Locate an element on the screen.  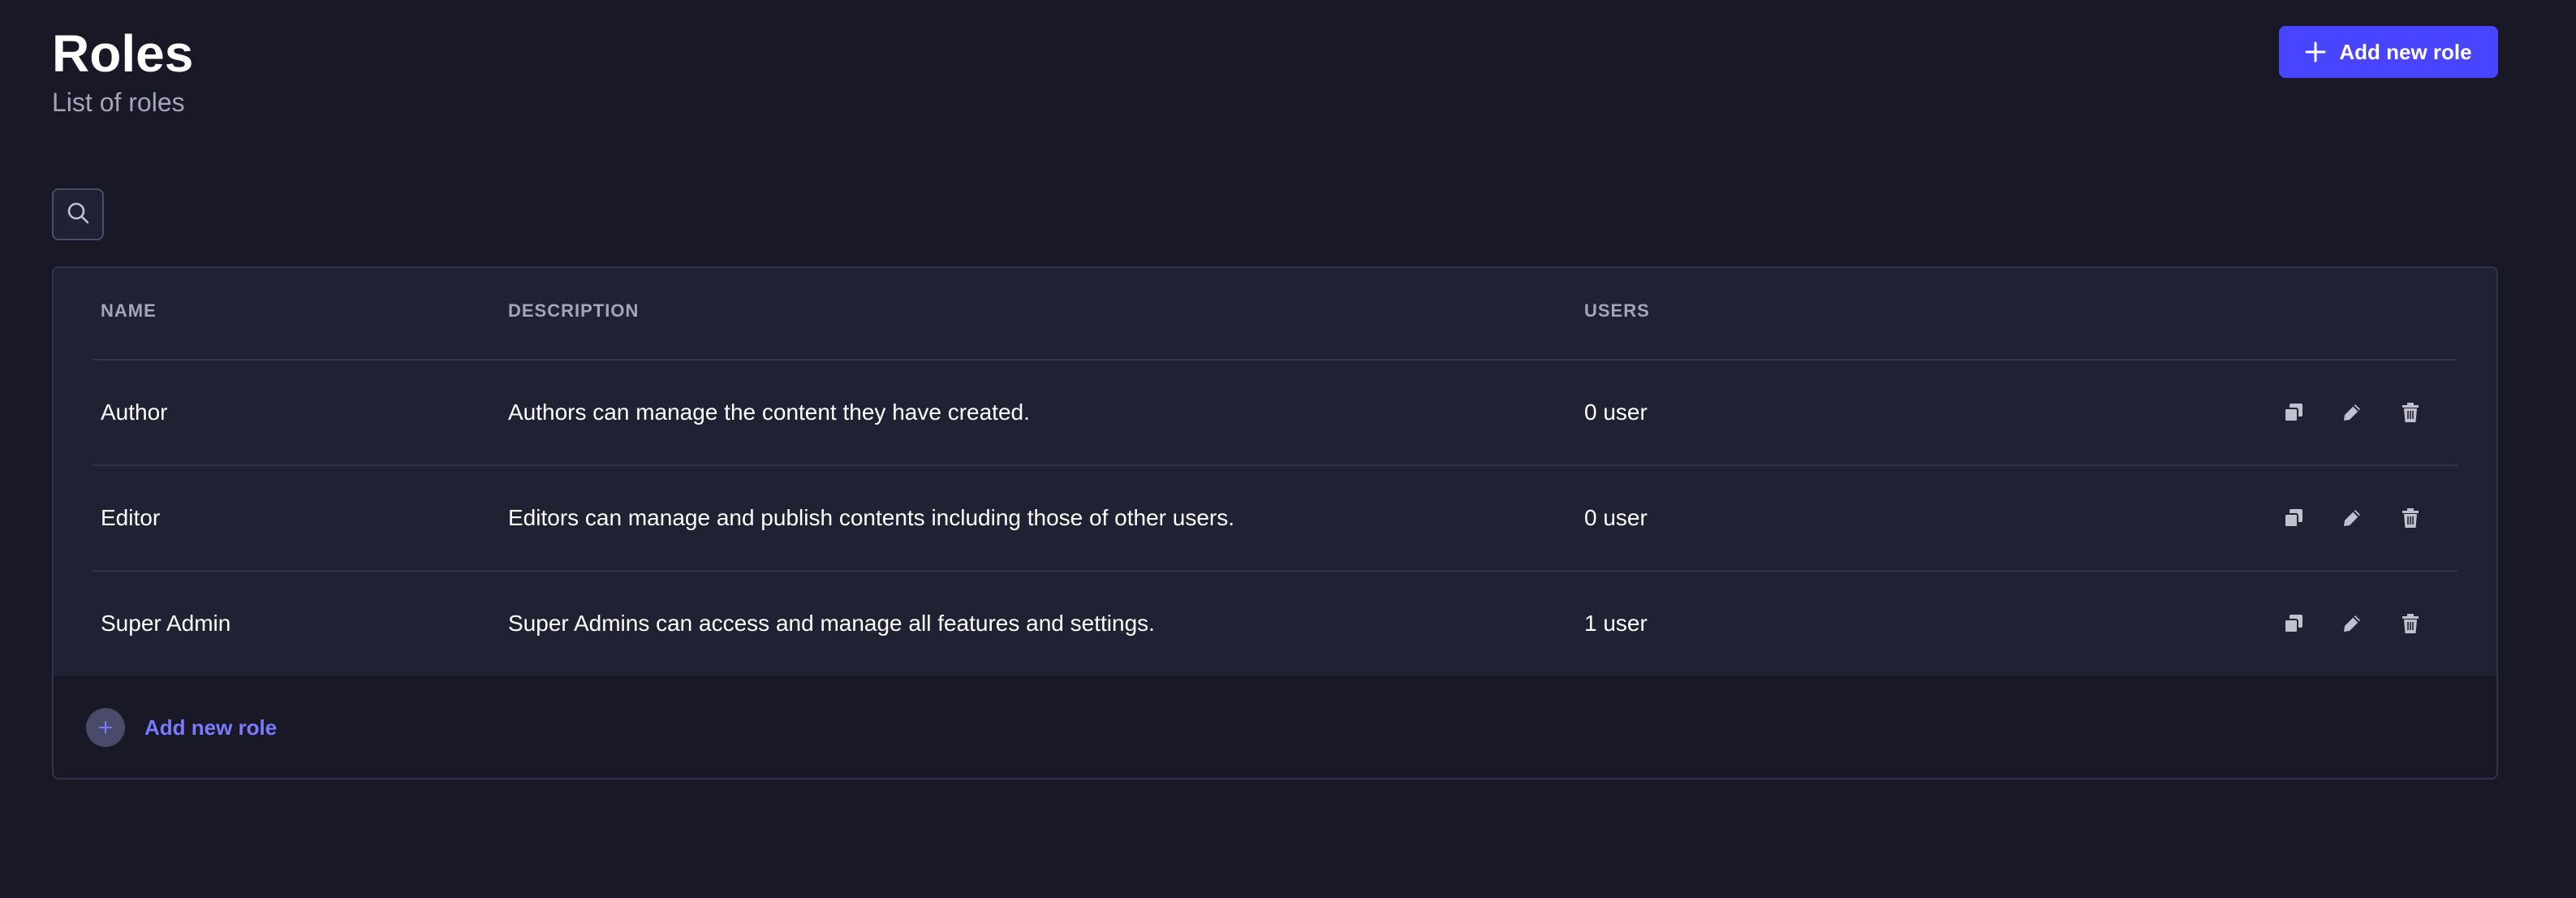
search-button is located at coordinates (78, 214).